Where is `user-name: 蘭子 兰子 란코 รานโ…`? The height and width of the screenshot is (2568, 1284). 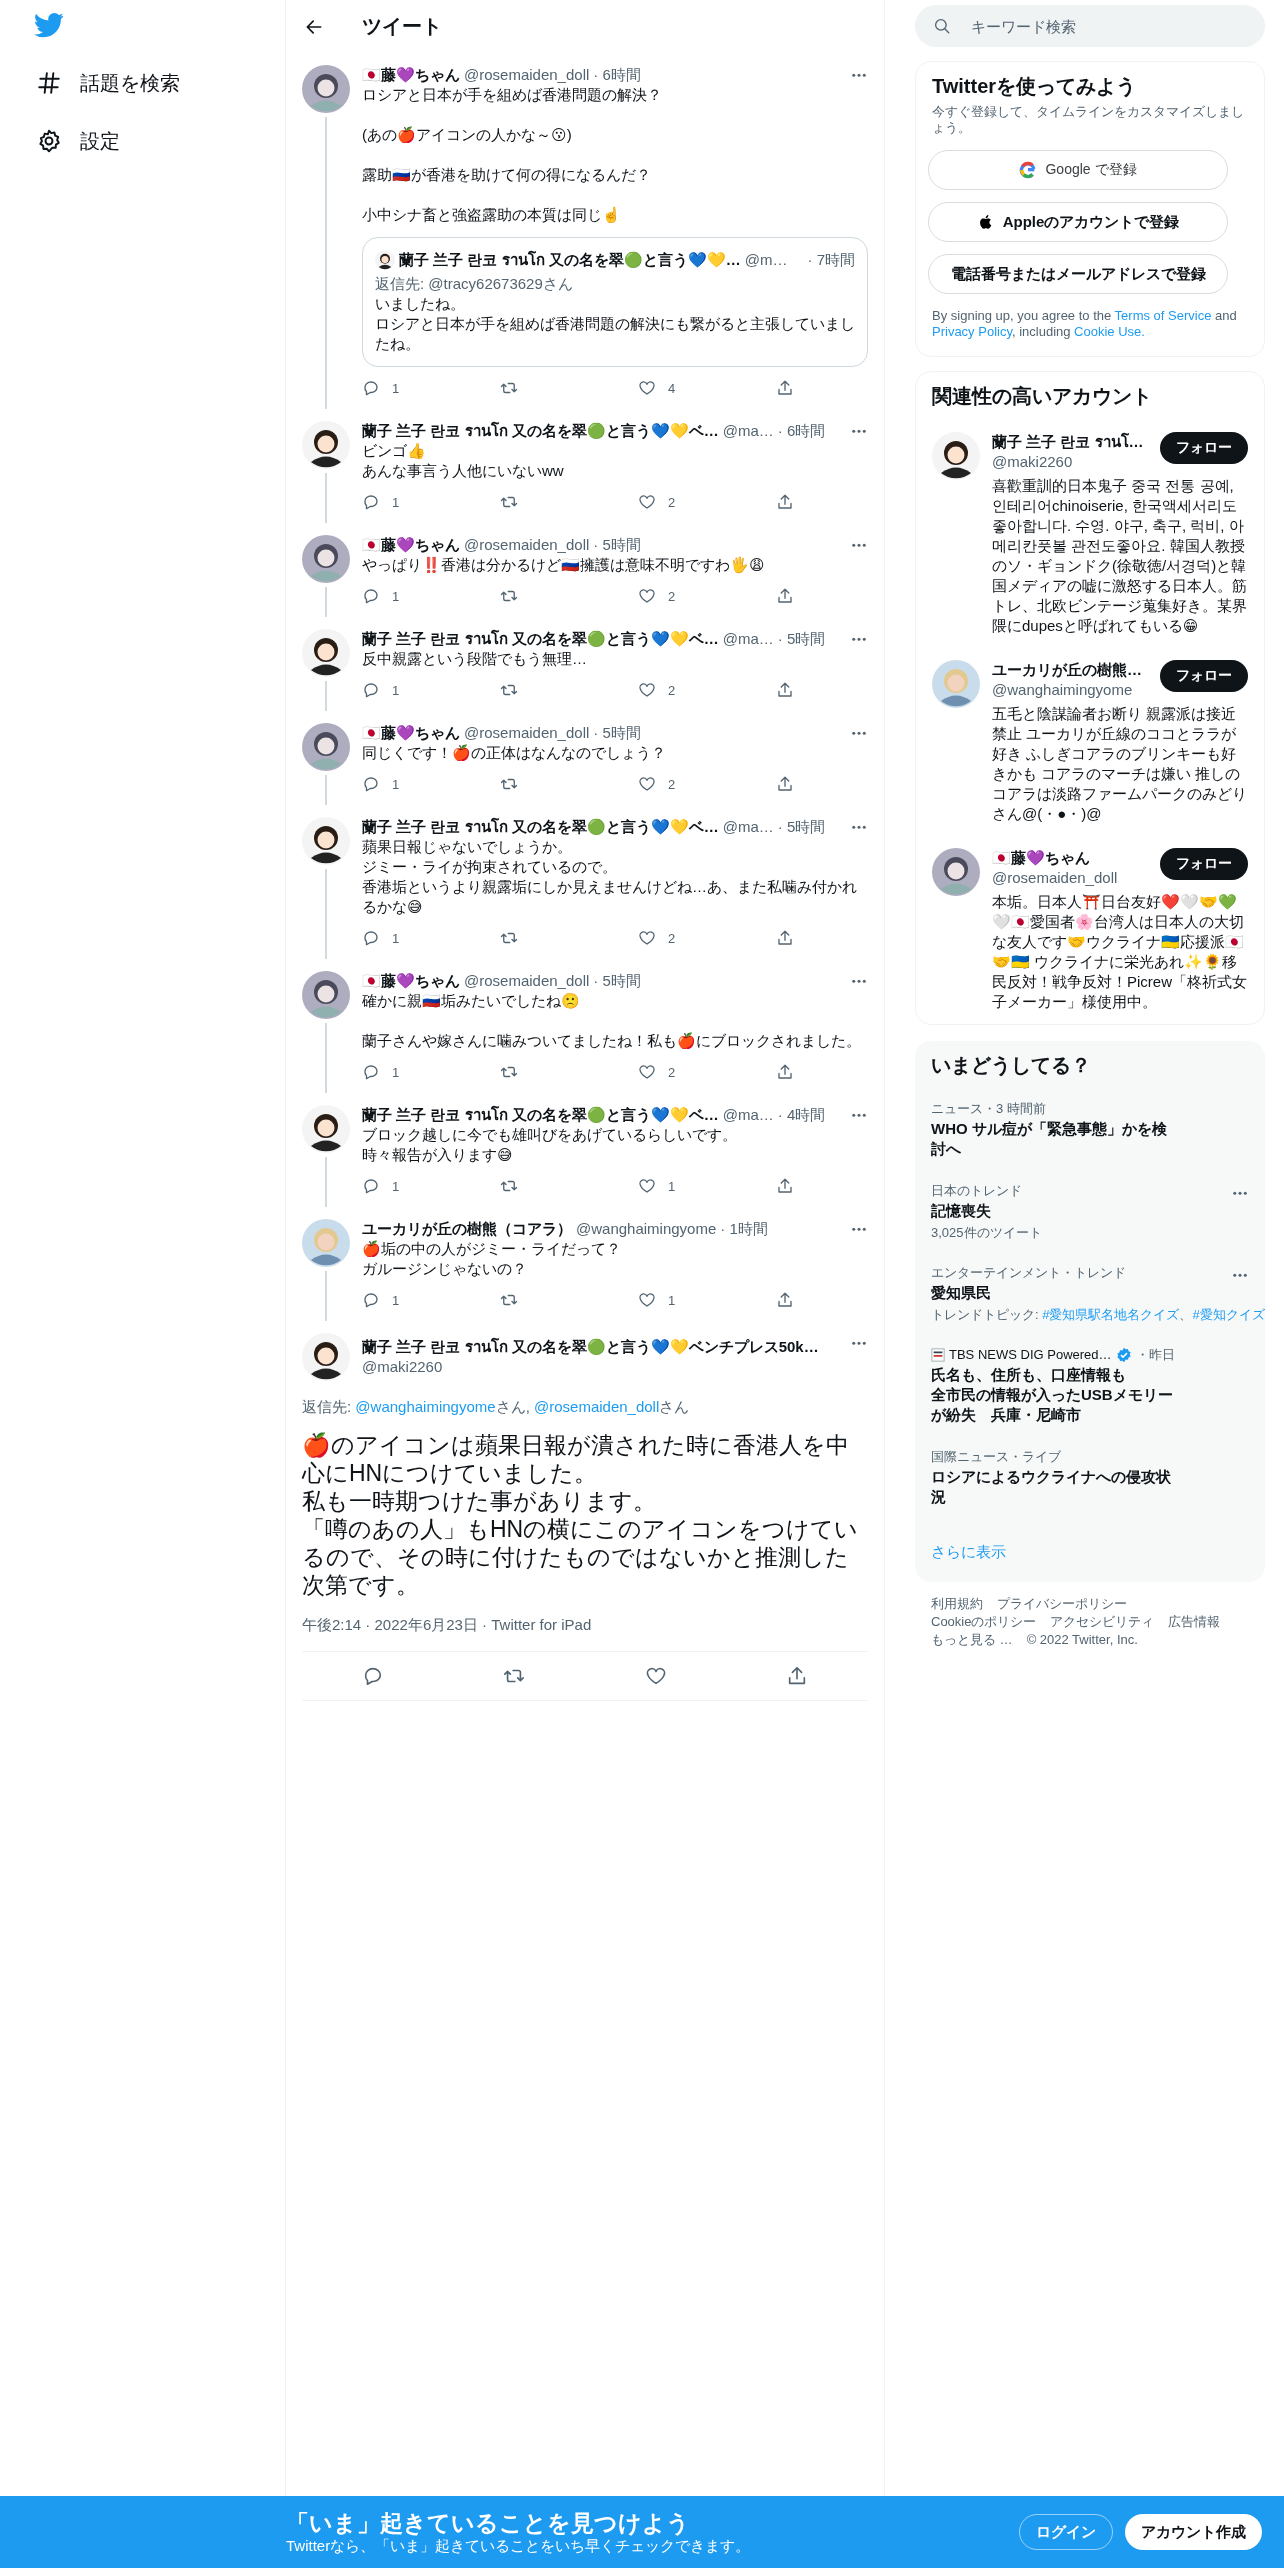
user-name: 蘭子 兰子 란코 รานโ… is located at coordinates (1072, 442).